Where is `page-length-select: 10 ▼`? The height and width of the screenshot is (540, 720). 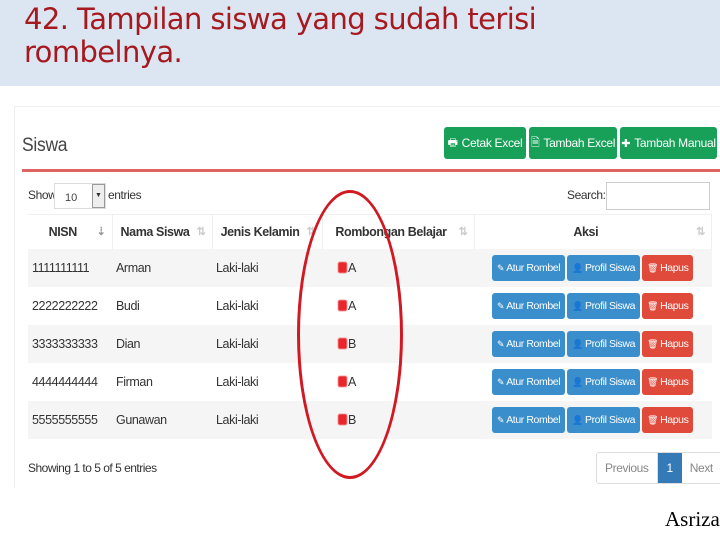 page-length-select: 10 ▼ is located at coordinates (80, 196).